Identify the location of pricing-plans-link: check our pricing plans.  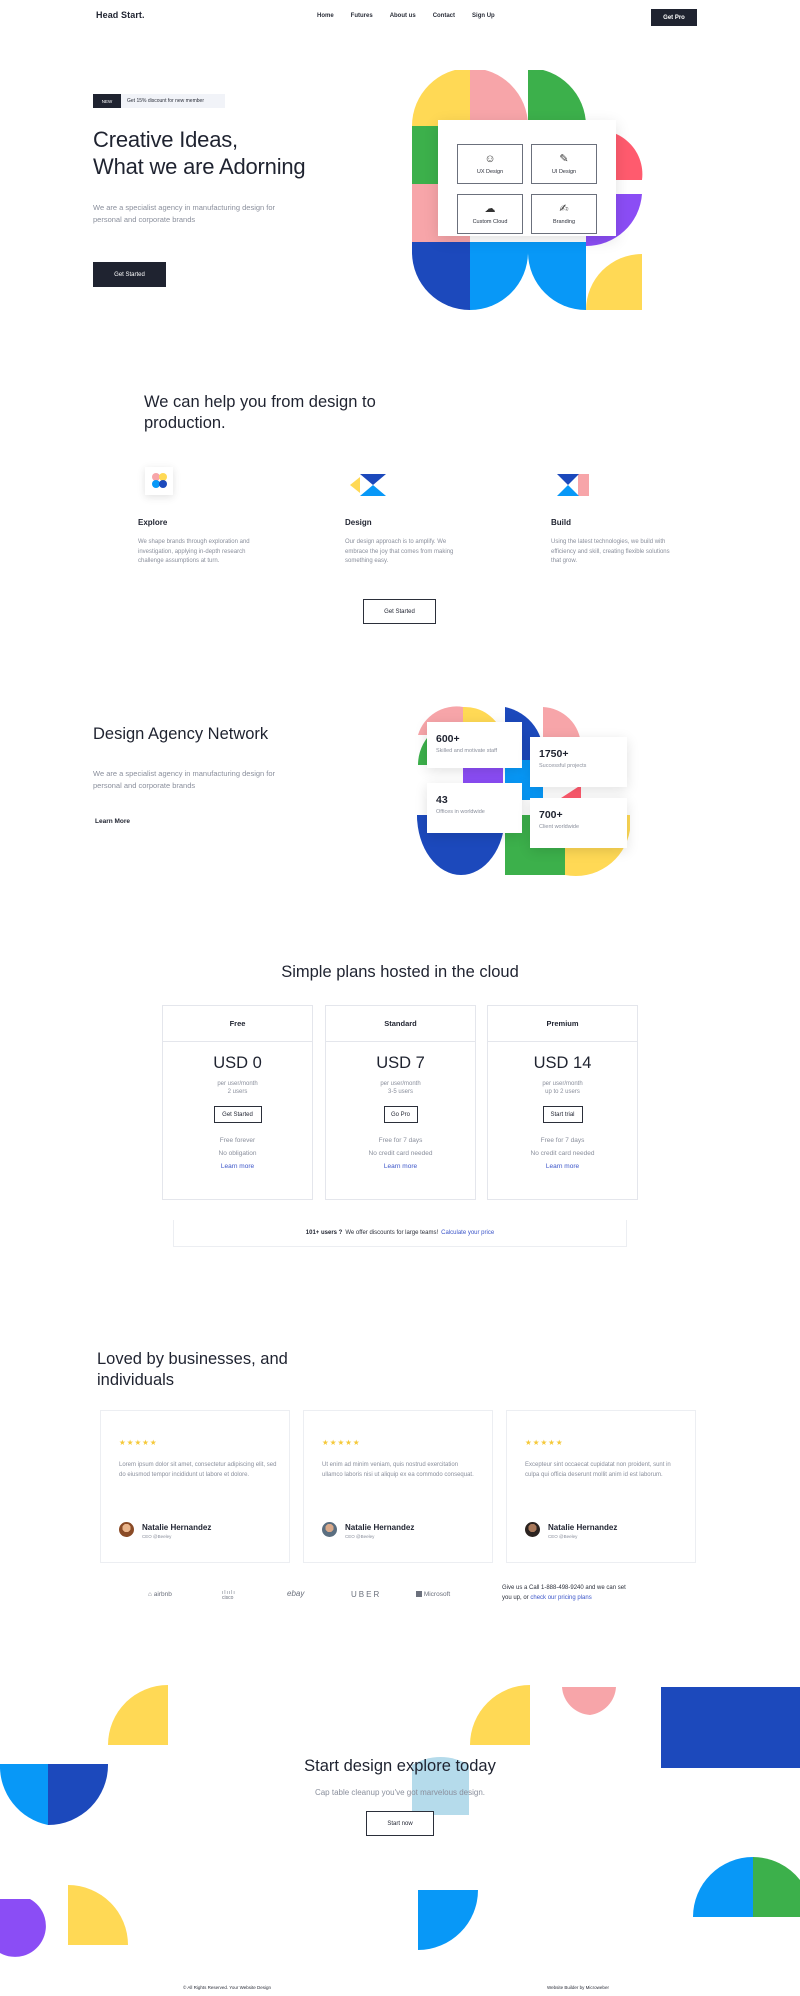
(560, 1598).